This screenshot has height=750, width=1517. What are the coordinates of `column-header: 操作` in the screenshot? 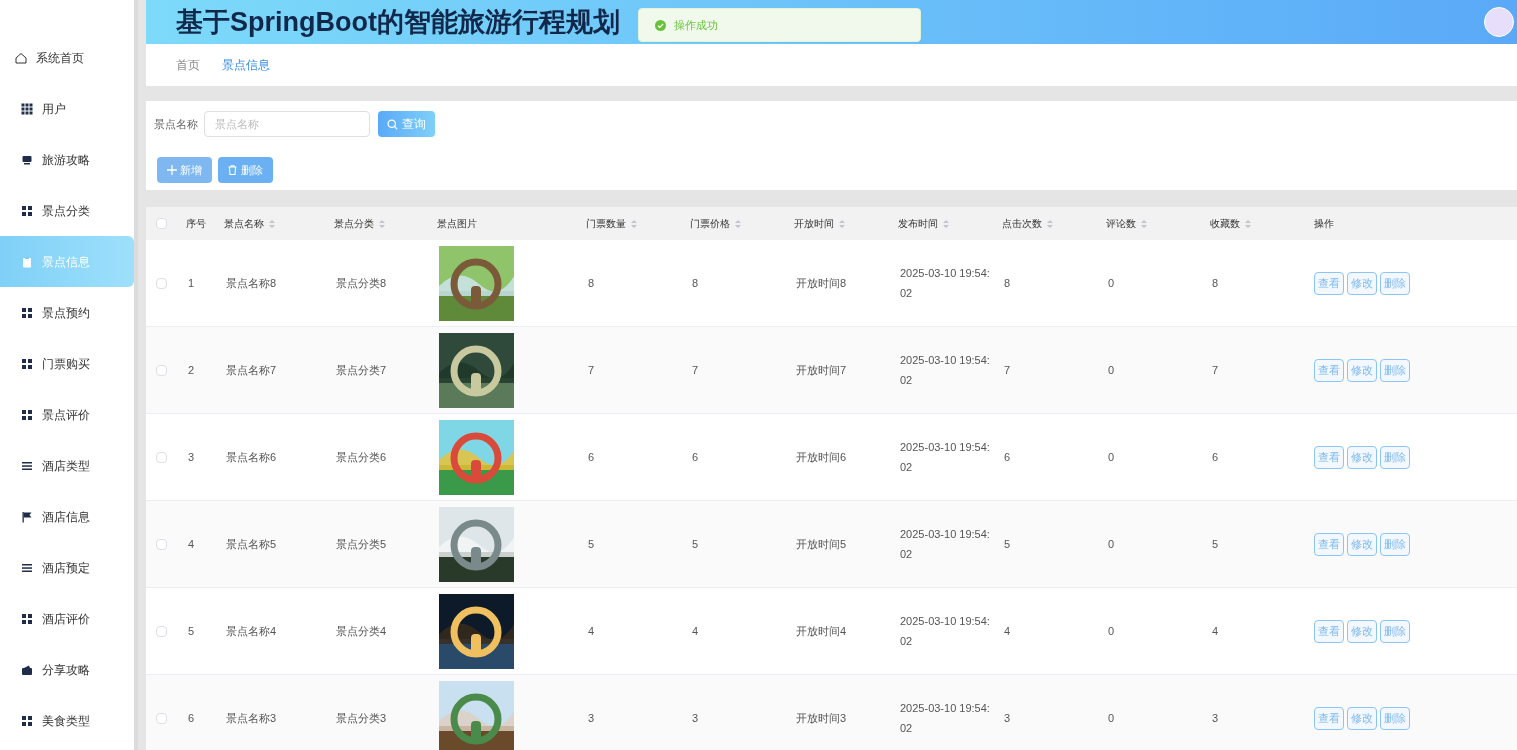 It's located at (1324, 224).